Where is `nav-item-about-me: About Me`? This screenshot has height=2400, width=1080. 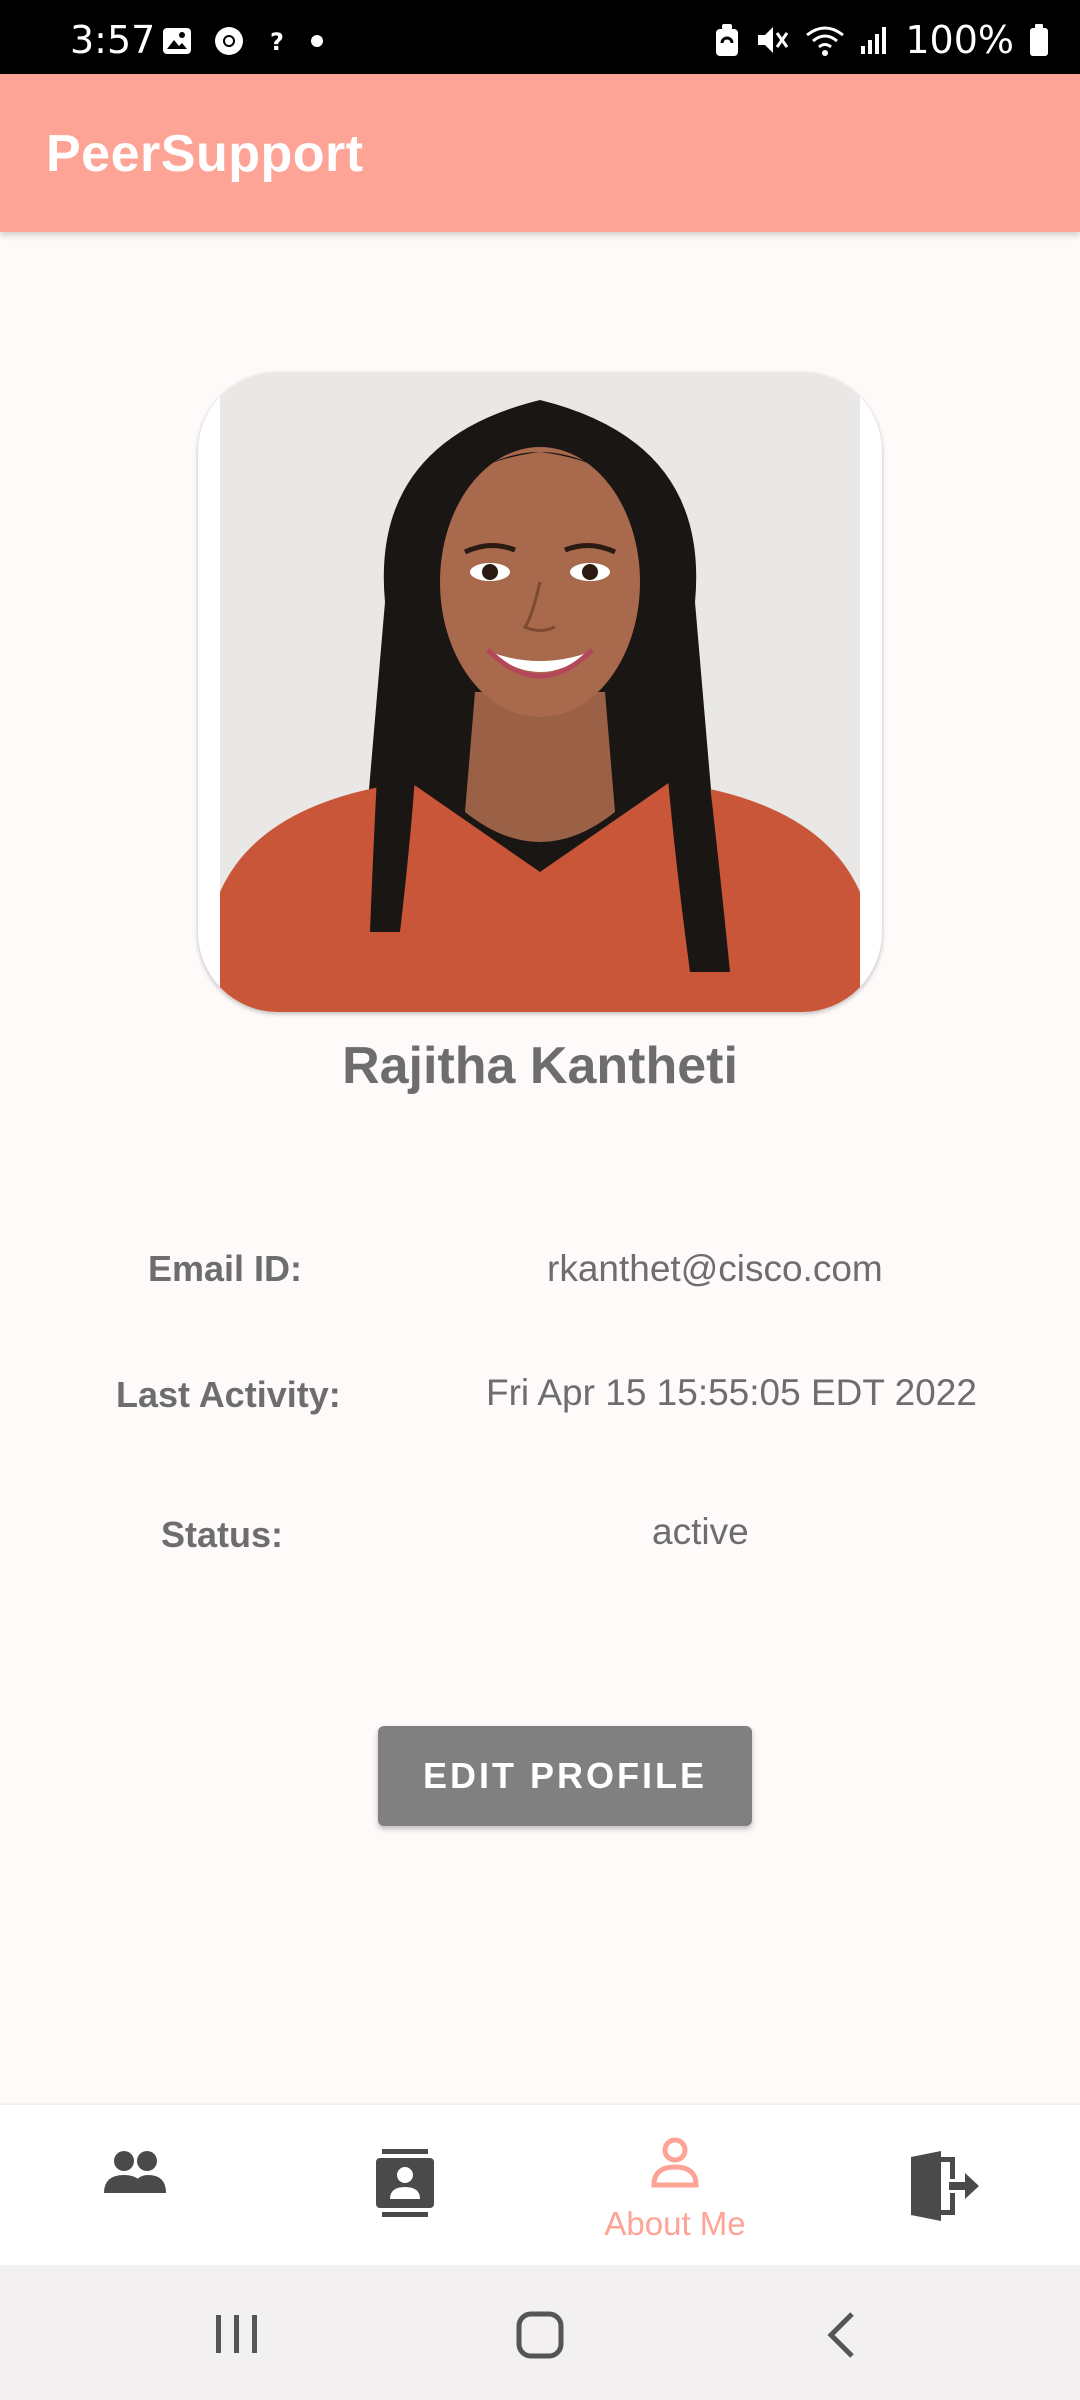 nav-item-about-me: About Me is located at coordinates (675, 2185).